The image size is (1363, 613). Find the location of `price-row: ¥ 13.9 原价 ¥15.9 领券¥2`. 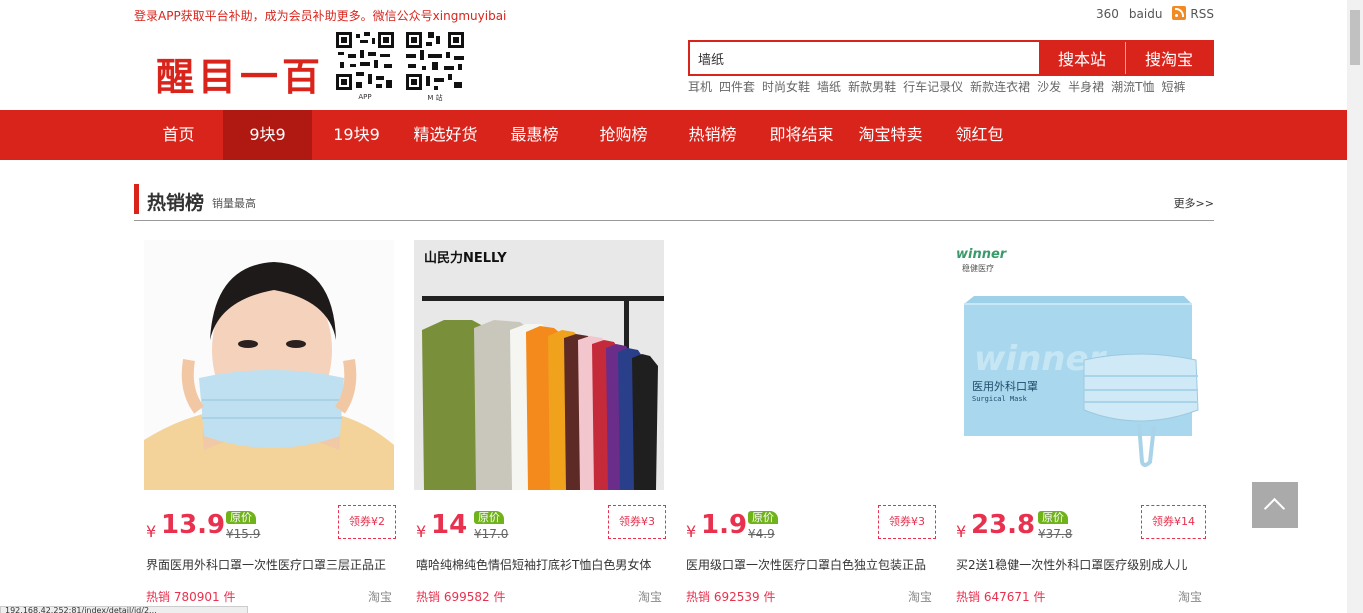

price-row: ¥ 13.9 原价 ¥15.9 领券¥2 is located at coordinates (271, 524).